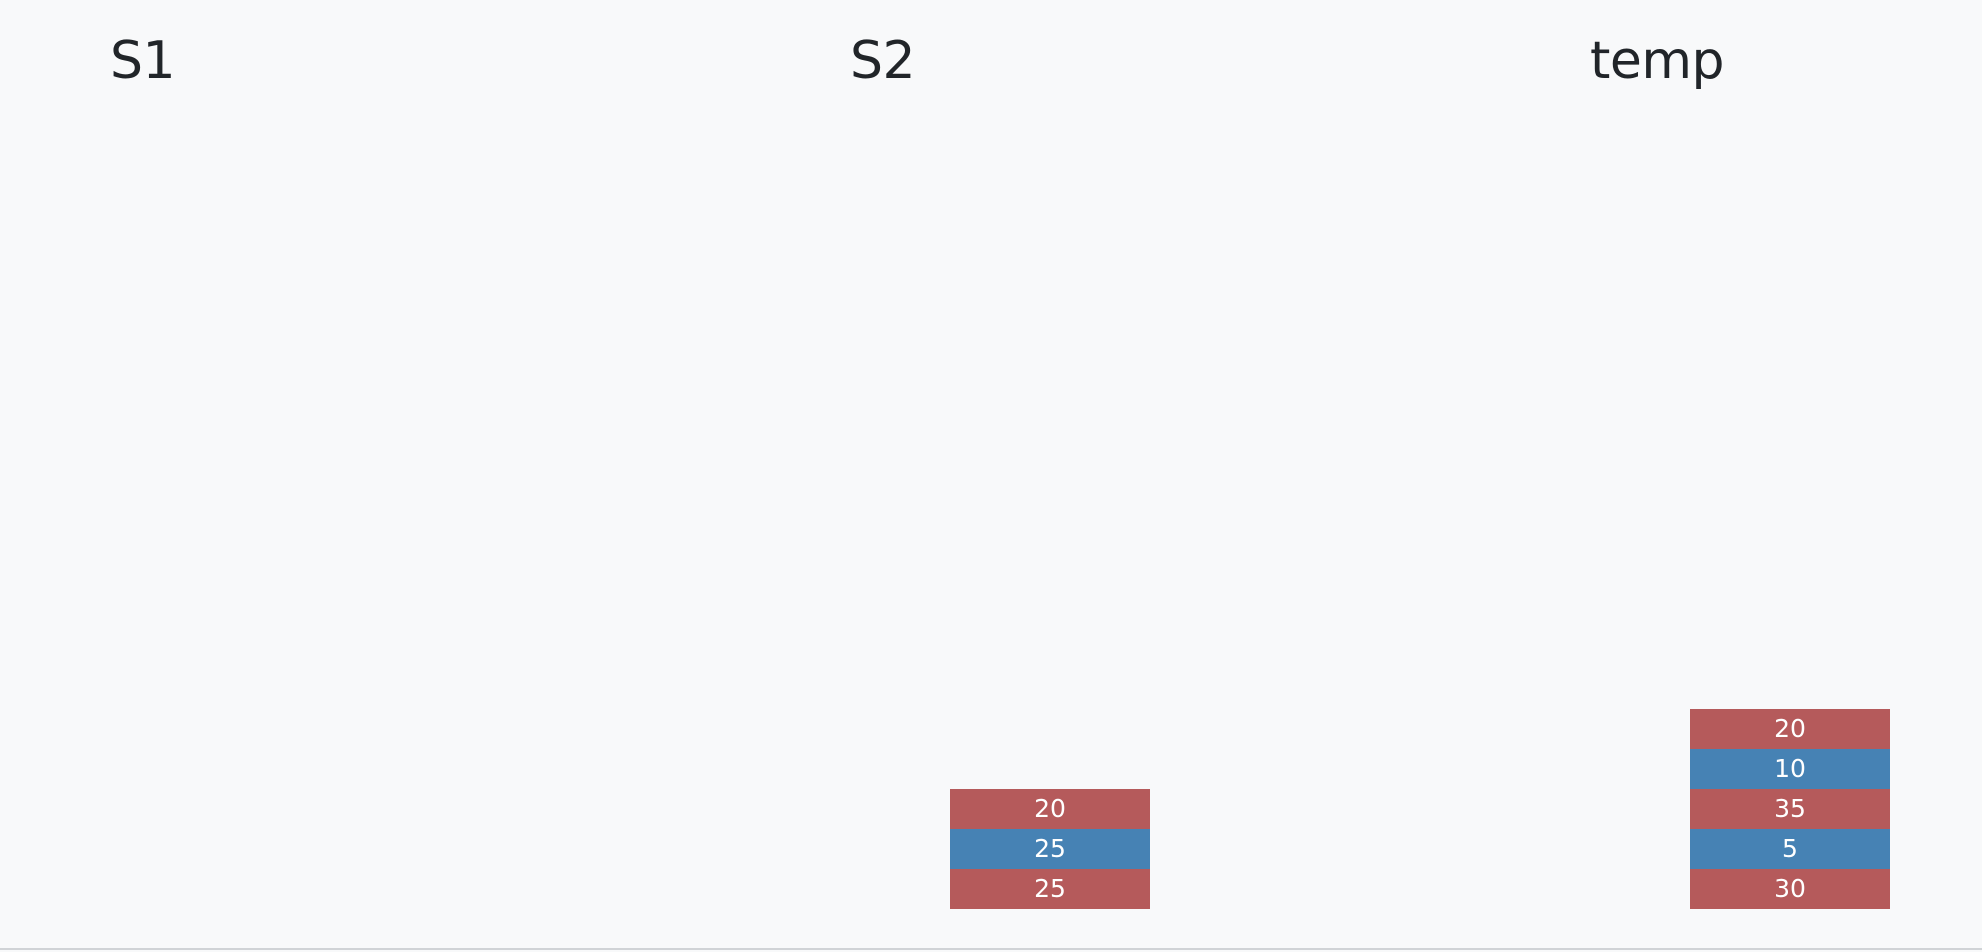 The width and height of the screenshot is (1982, 952). I want to click on stack-items: 20 10 35 5 30, so click(1790, 809).